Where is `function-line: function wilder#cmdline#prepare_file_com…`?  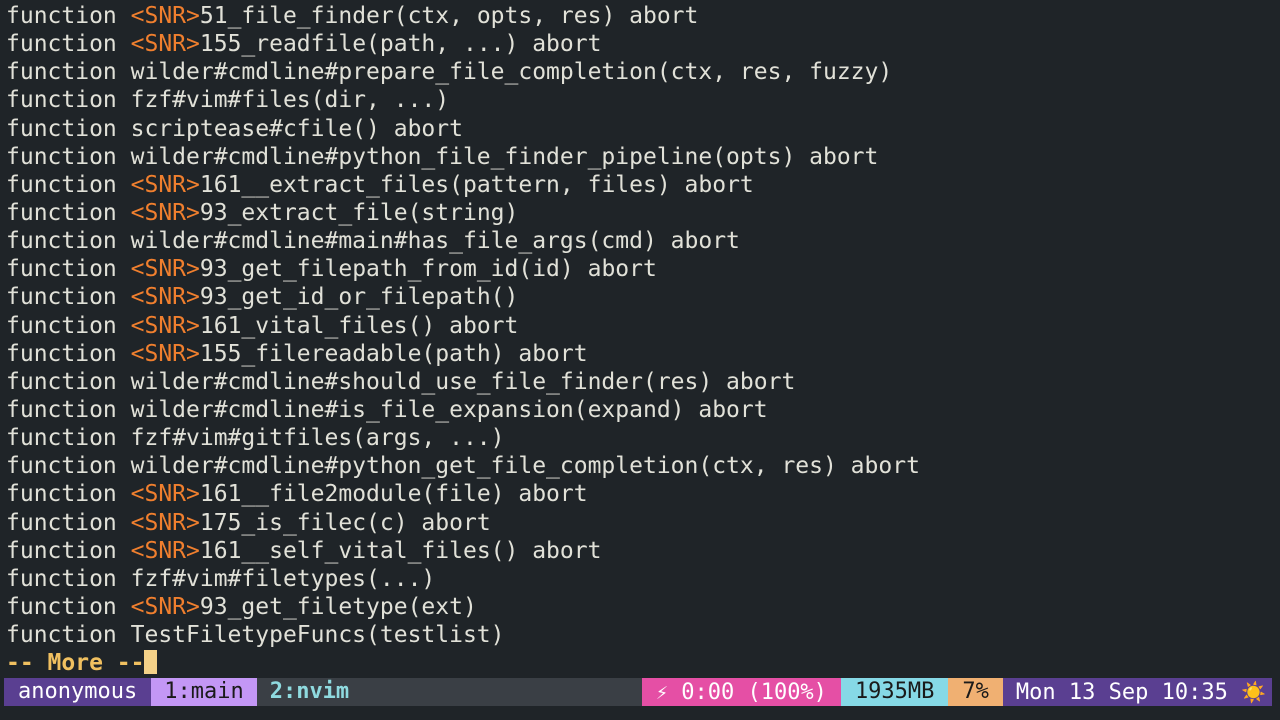
function-line: function wilder#cmdline#prepare_file_com… is located at coordinates (640, 72).